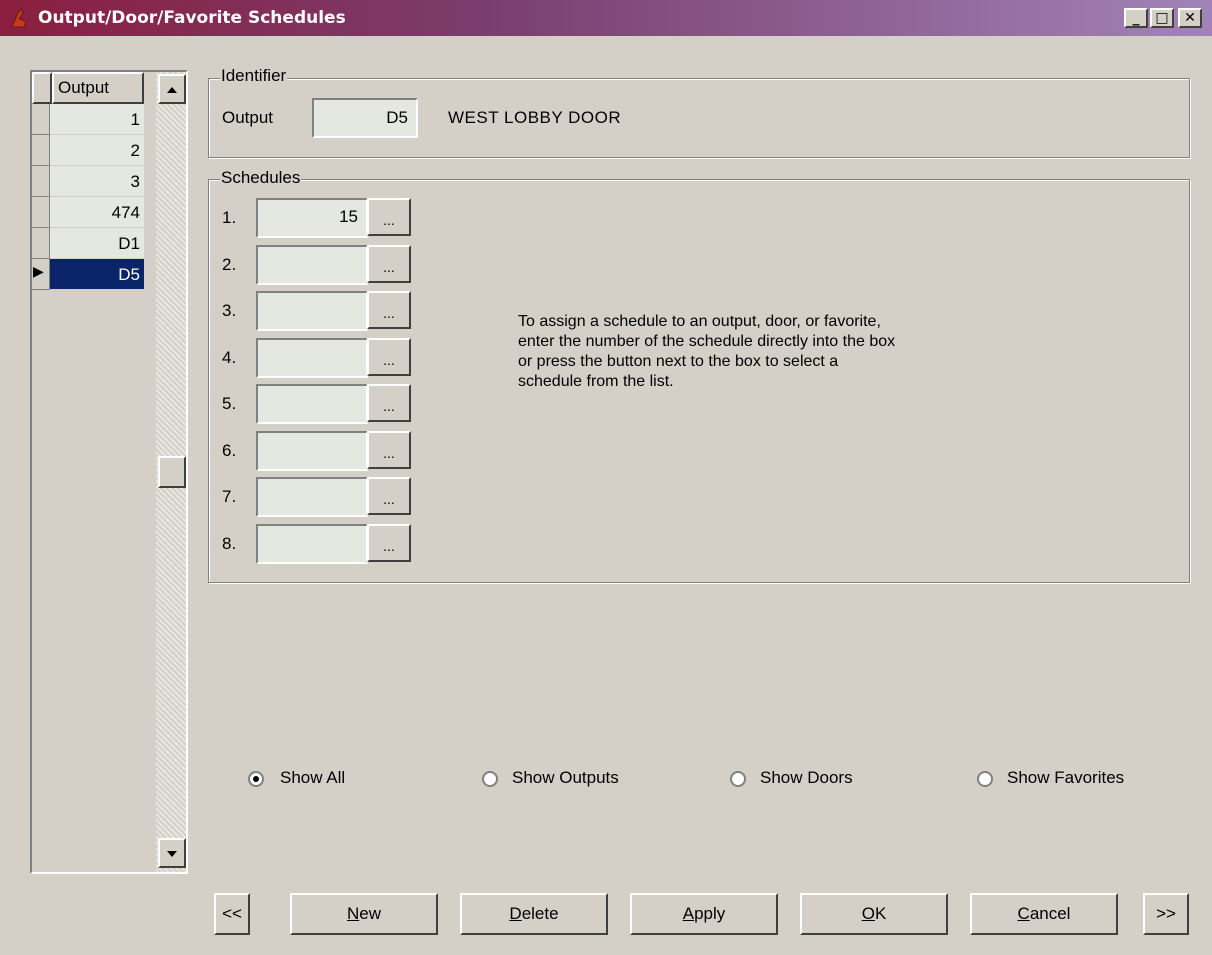 The image size is (1212, 955). I want to click on radio-show-outputs: Show Outputs, so click(575, 779).